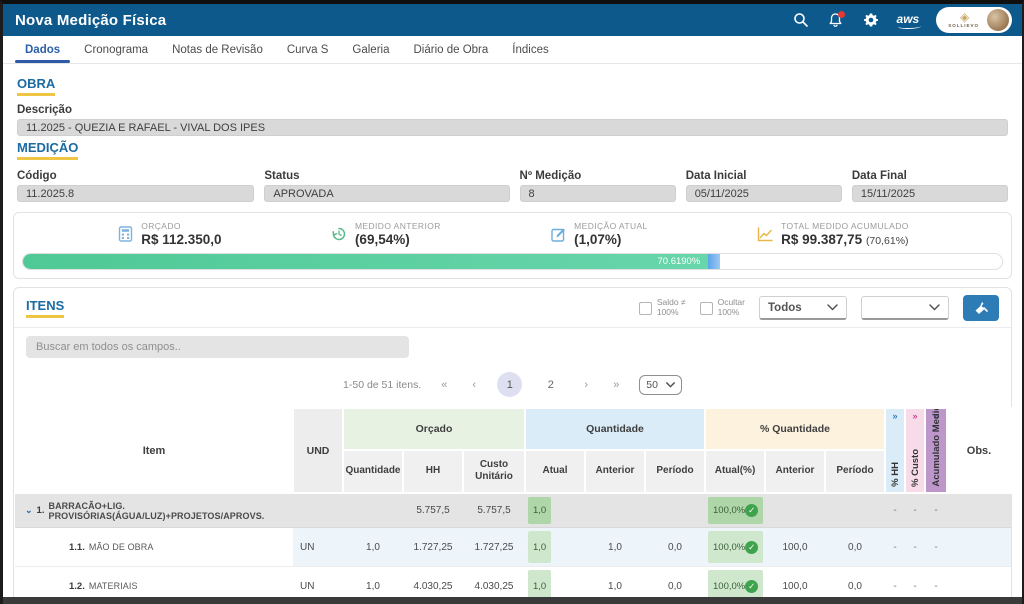  I want to click on filter-saldo-checkbox: Saldo ≠ 100%, so click(662, 307).